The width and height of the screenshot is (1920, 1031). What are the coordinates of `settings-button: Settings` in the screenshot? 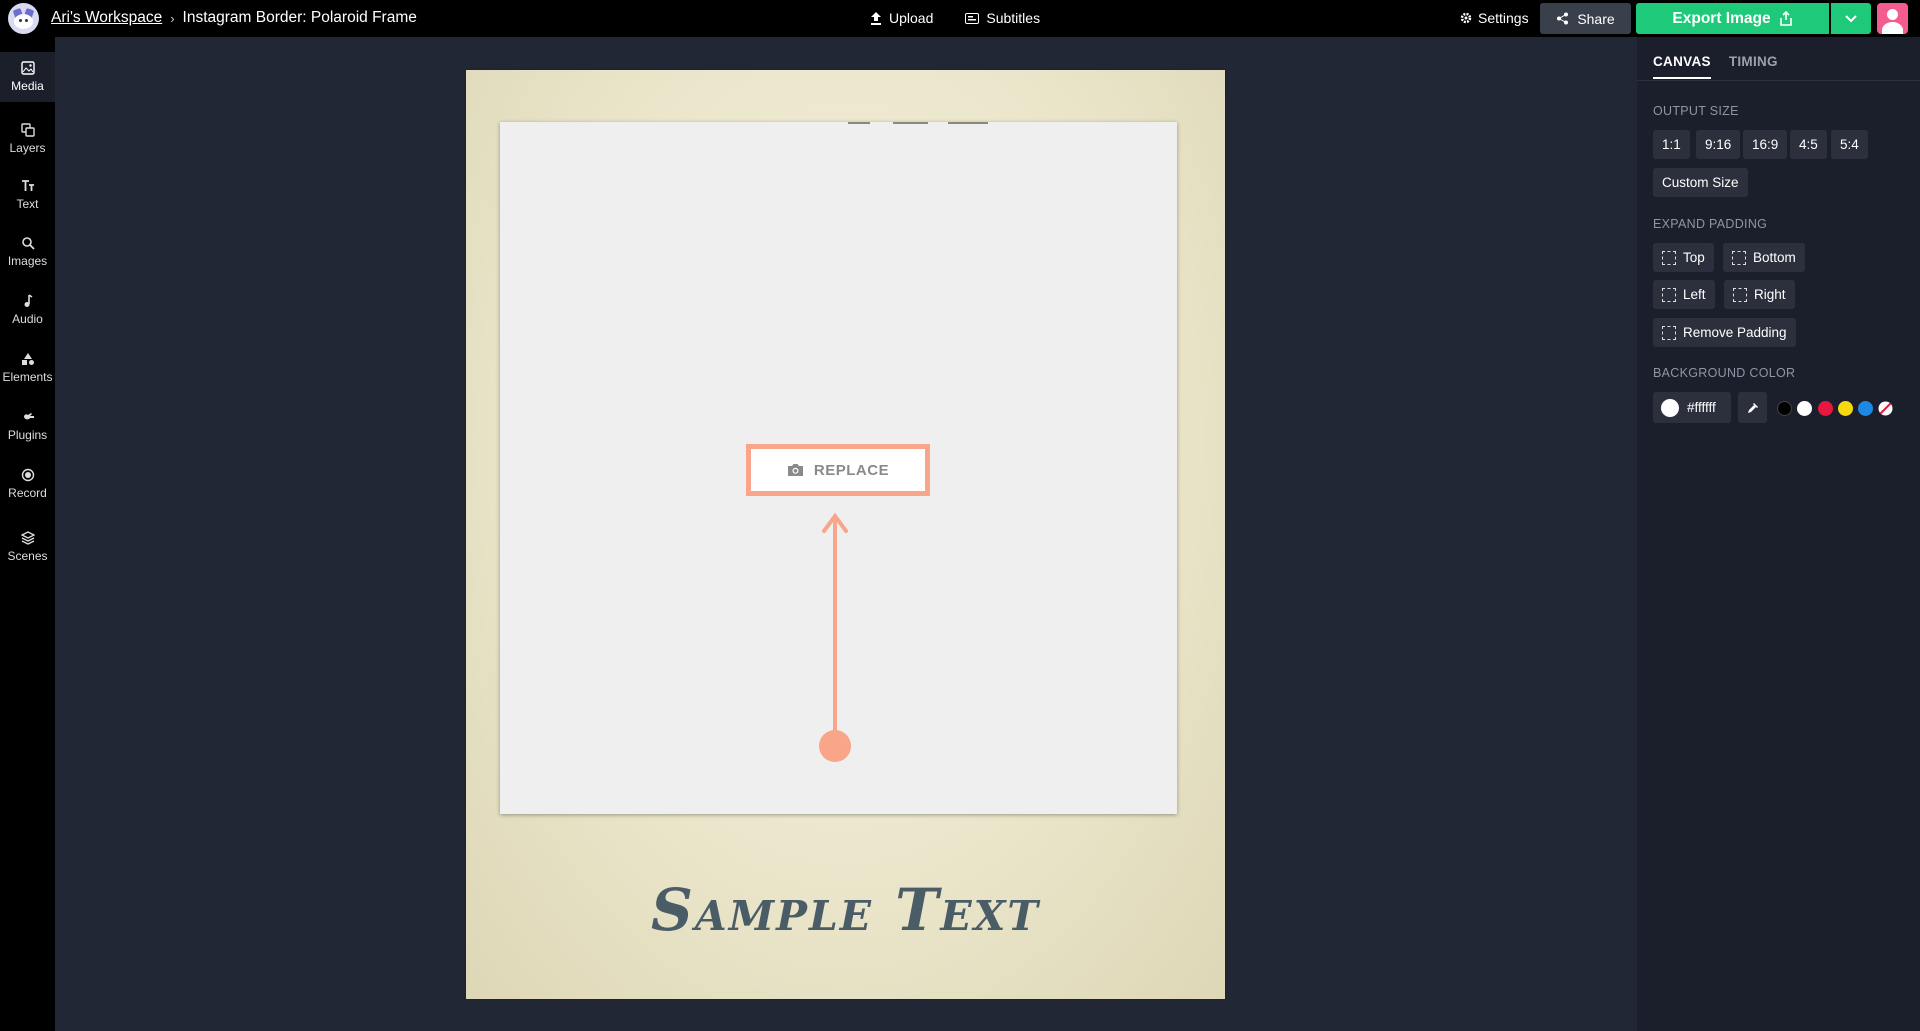 It's located at (1494, 18).